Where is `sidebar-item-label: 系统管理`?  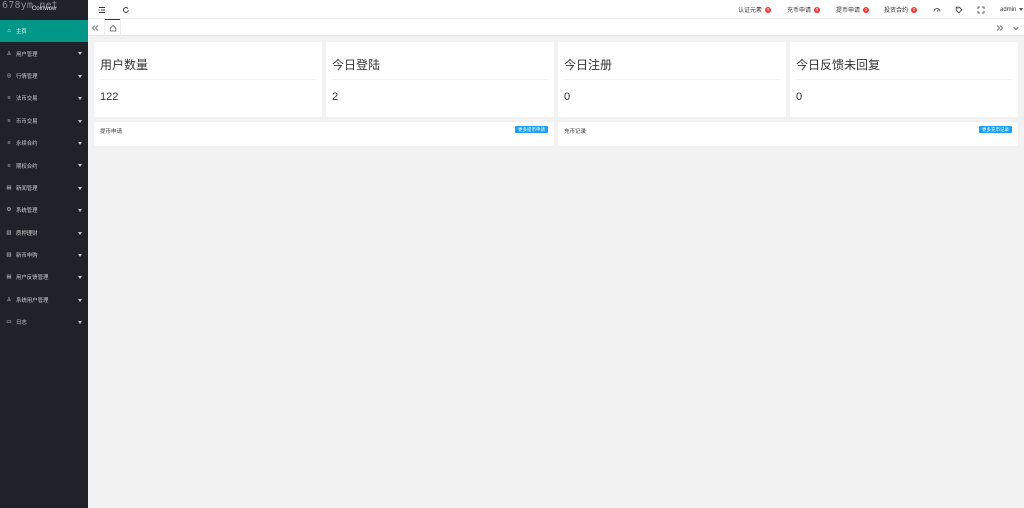 sidebar-item-label: 系统管理 is located at coordinates (27, 211).